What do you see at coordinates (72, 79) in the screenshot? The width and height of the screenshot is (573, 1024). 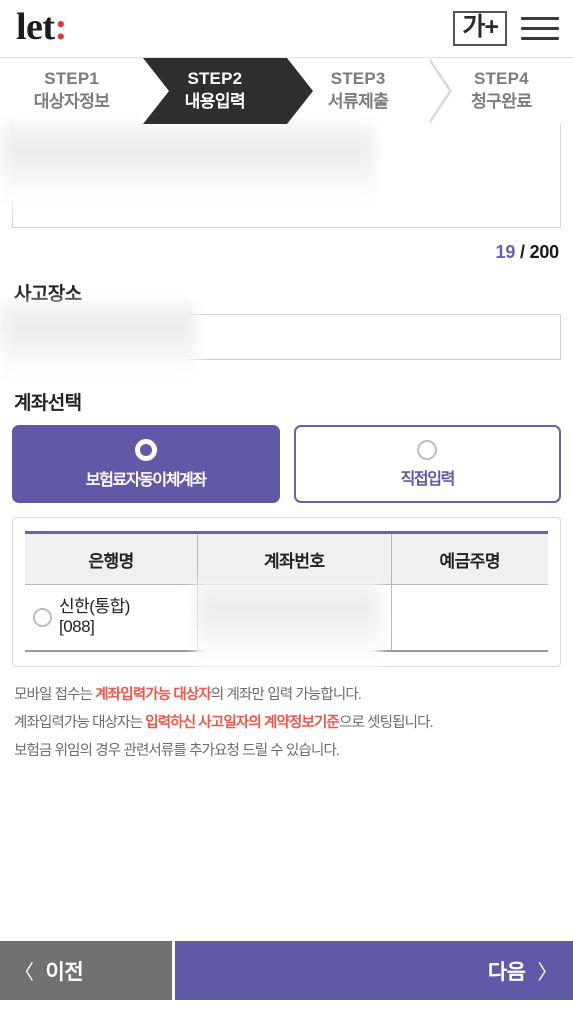 I see `step-1-code: STEP1` at bounding box center [72, 79].